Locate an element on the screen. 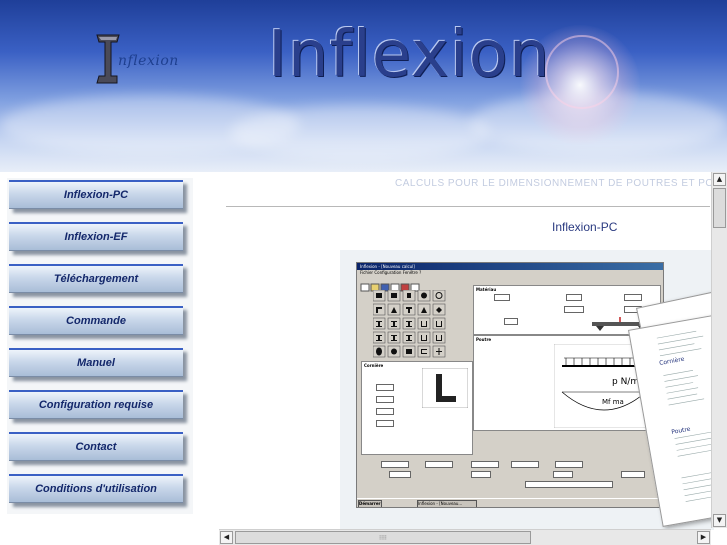  section-area-field is located at coordinates (511, 321).